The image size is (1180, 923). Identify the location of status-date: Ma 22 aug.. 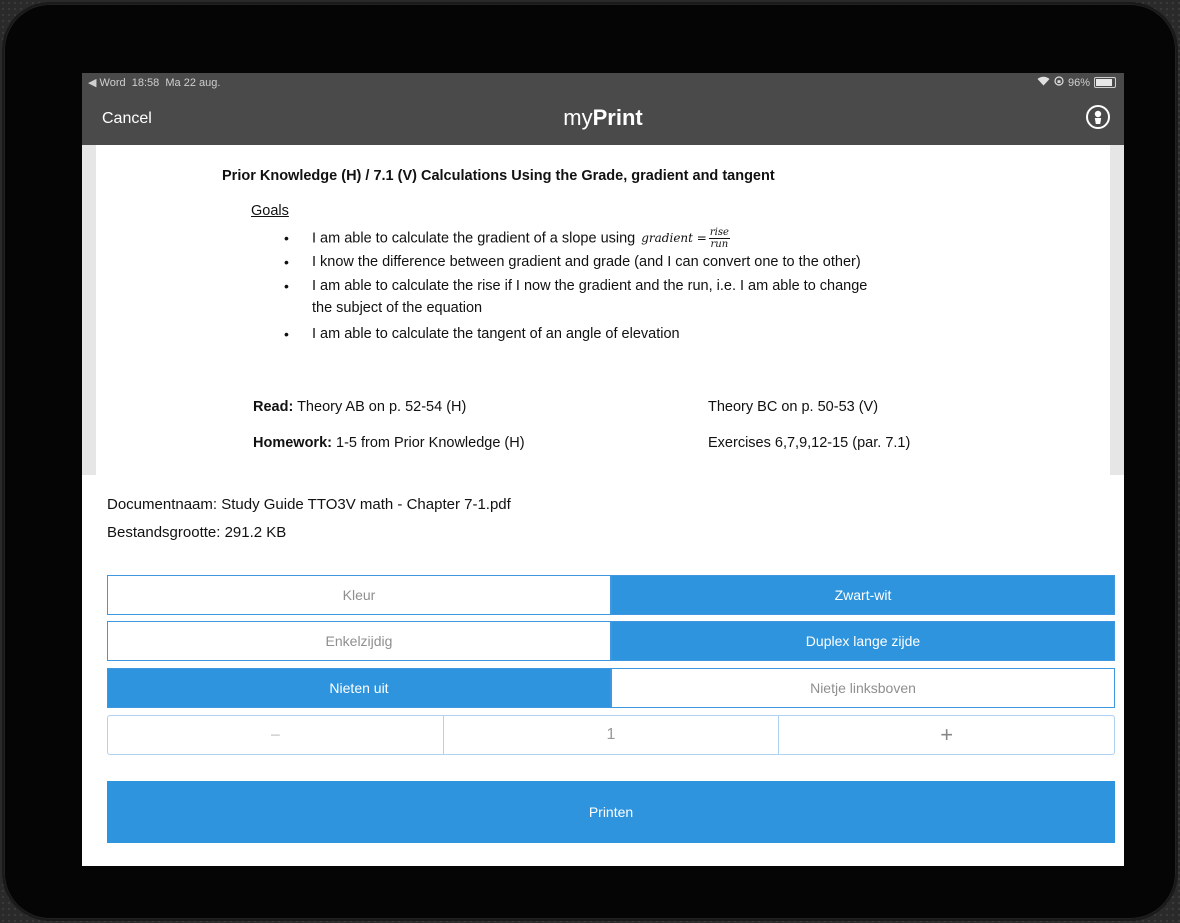
(193, 83).